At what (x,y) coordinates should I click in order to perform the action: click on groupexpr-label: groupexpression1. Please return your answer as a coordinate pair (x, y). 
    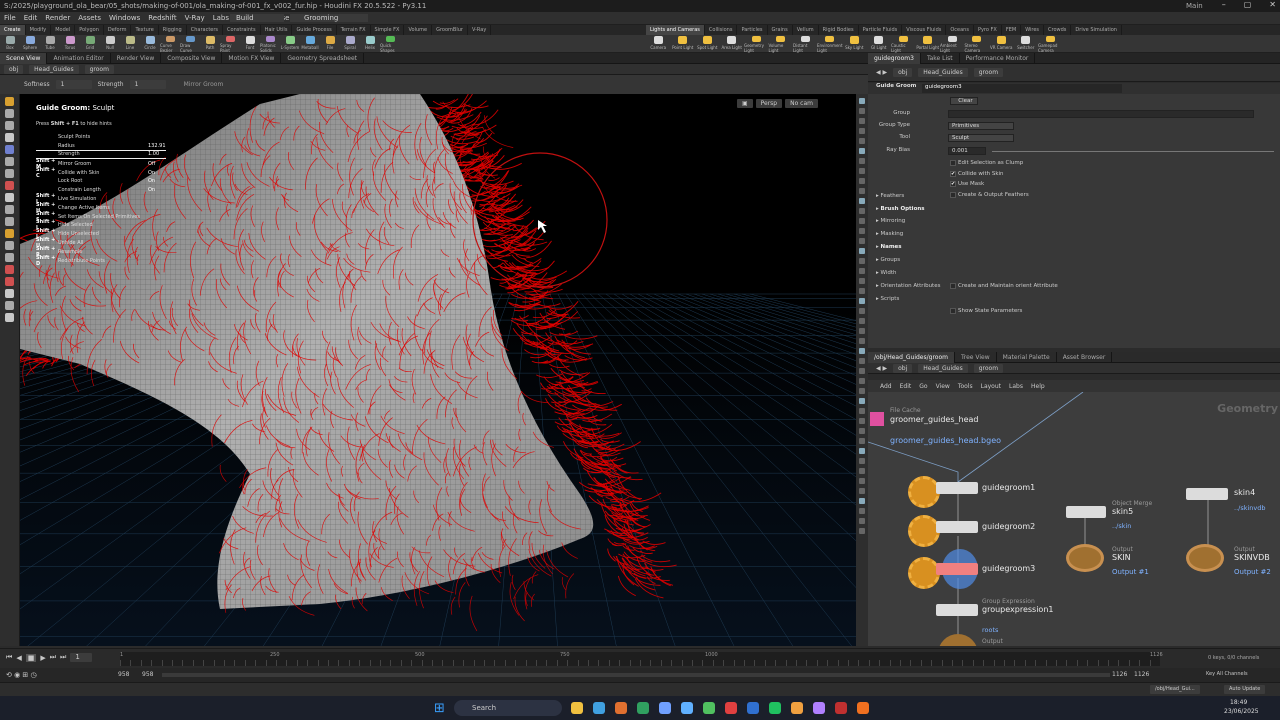
    Looking at the image, I should click on (1017, 609).